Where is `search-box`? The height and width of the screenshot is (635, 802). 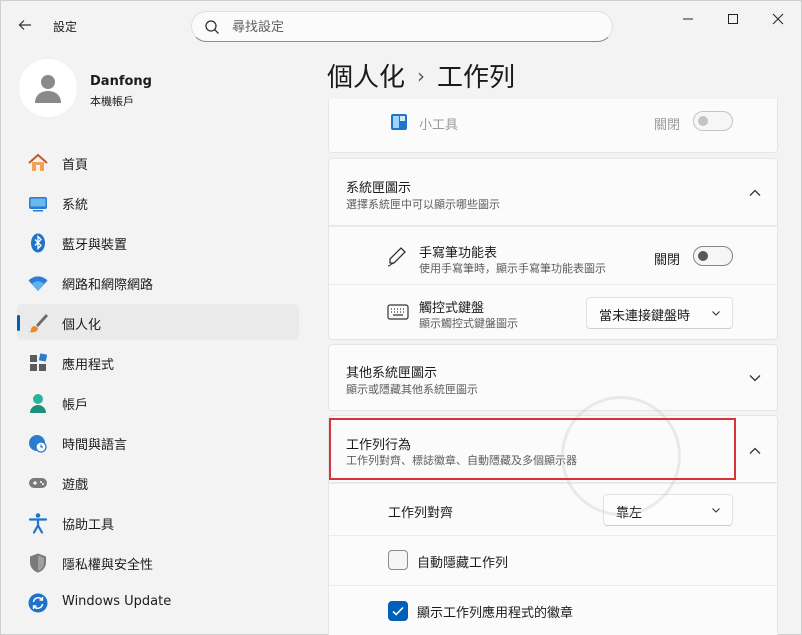 search-box is located at coordinates (402, 26).